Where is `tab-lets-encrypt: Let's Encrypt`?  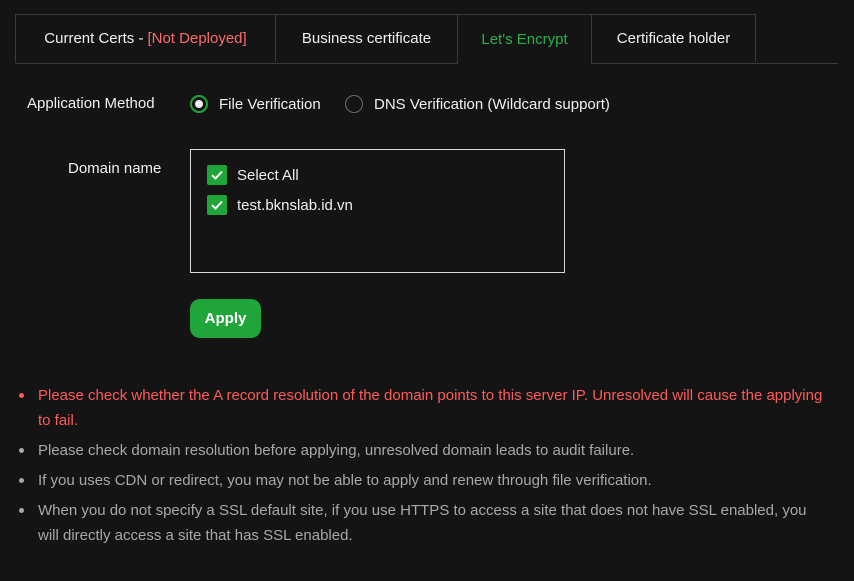
tab-lets-encrypt: Let's Encrypt is located at coordinates (524, 39).